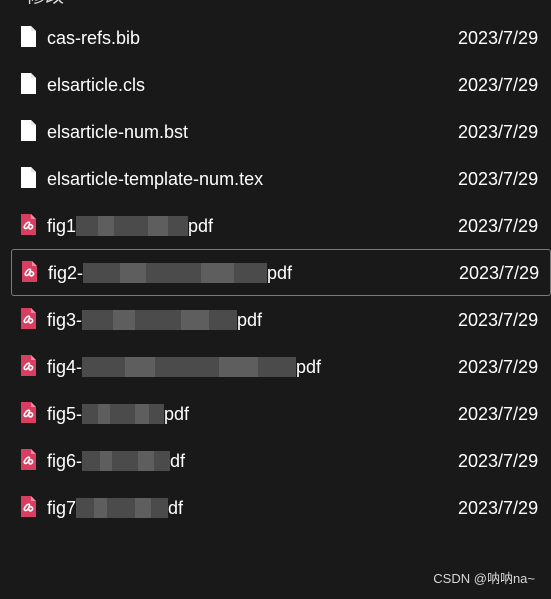 The image size is (551, 599). I want to click on file-row-fig4-pdf: fig4- pdf 2023/7/29, so click(275, 366).